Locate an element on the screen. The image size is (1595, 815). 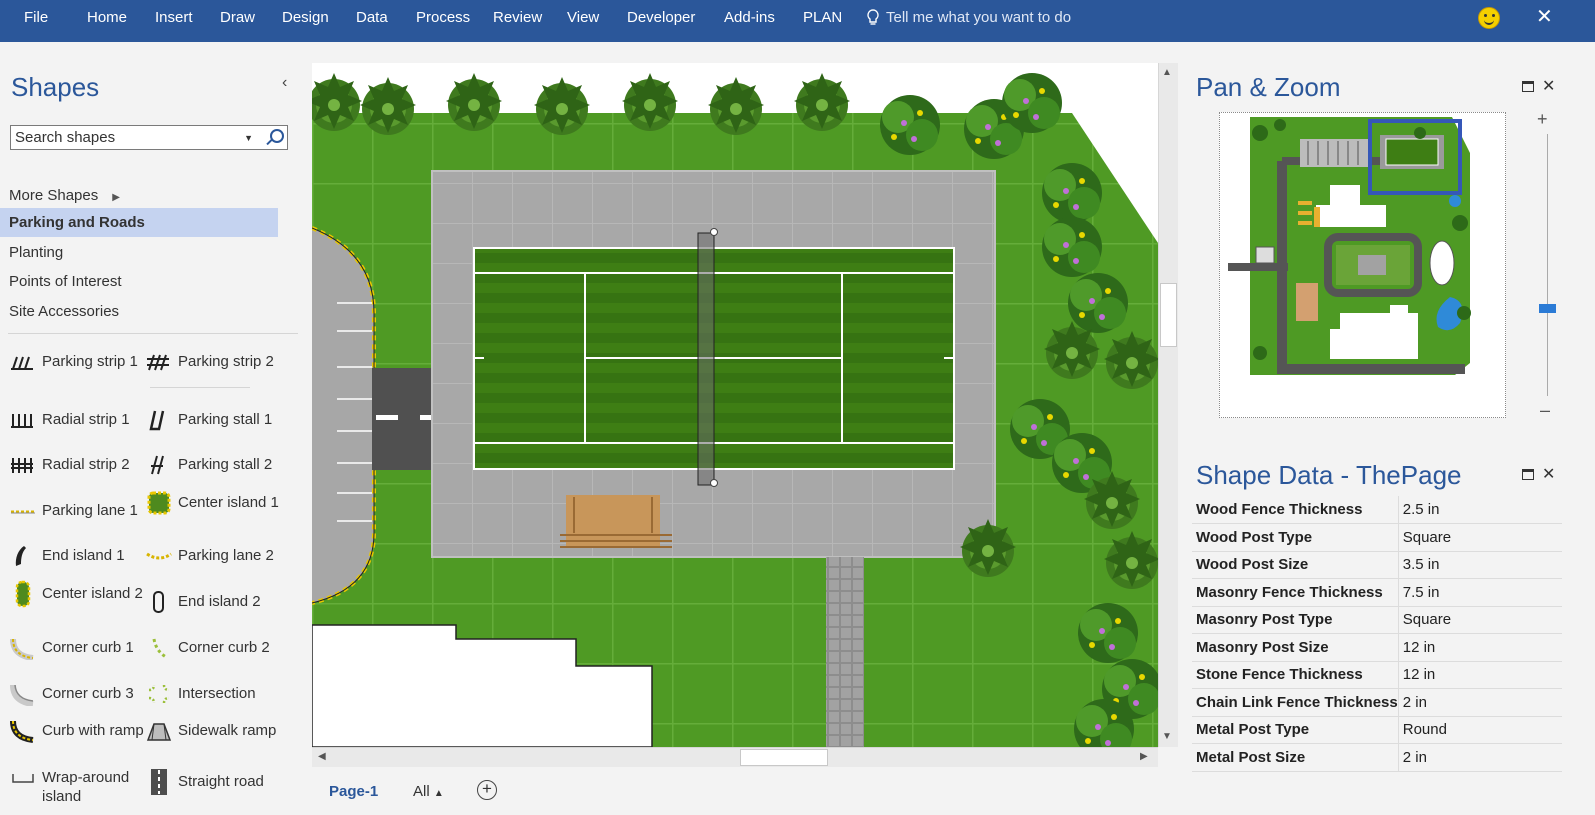
caret-up-icon: ▲ is located at coordinates (438, 793).